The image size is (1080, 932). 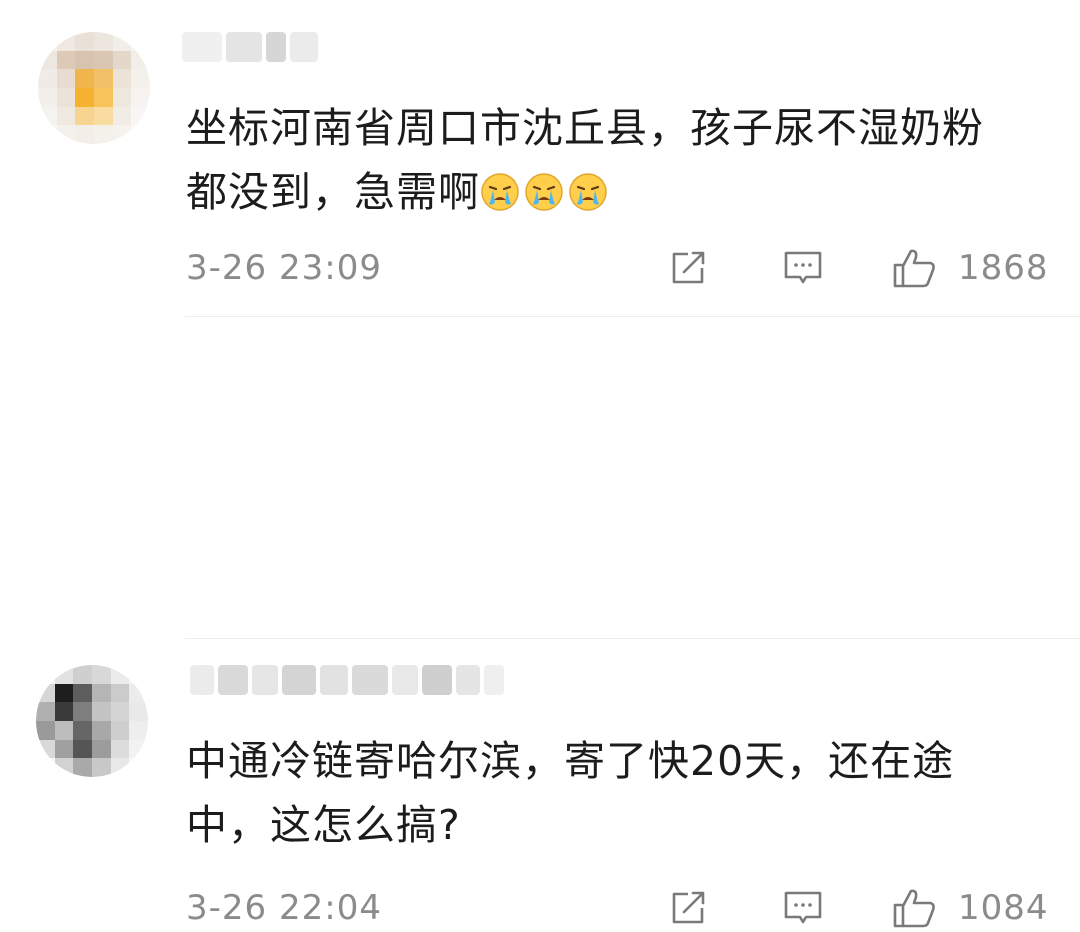 I want to click on comment-text-line: 都没到，急需啊, so click(x=621, y=192).